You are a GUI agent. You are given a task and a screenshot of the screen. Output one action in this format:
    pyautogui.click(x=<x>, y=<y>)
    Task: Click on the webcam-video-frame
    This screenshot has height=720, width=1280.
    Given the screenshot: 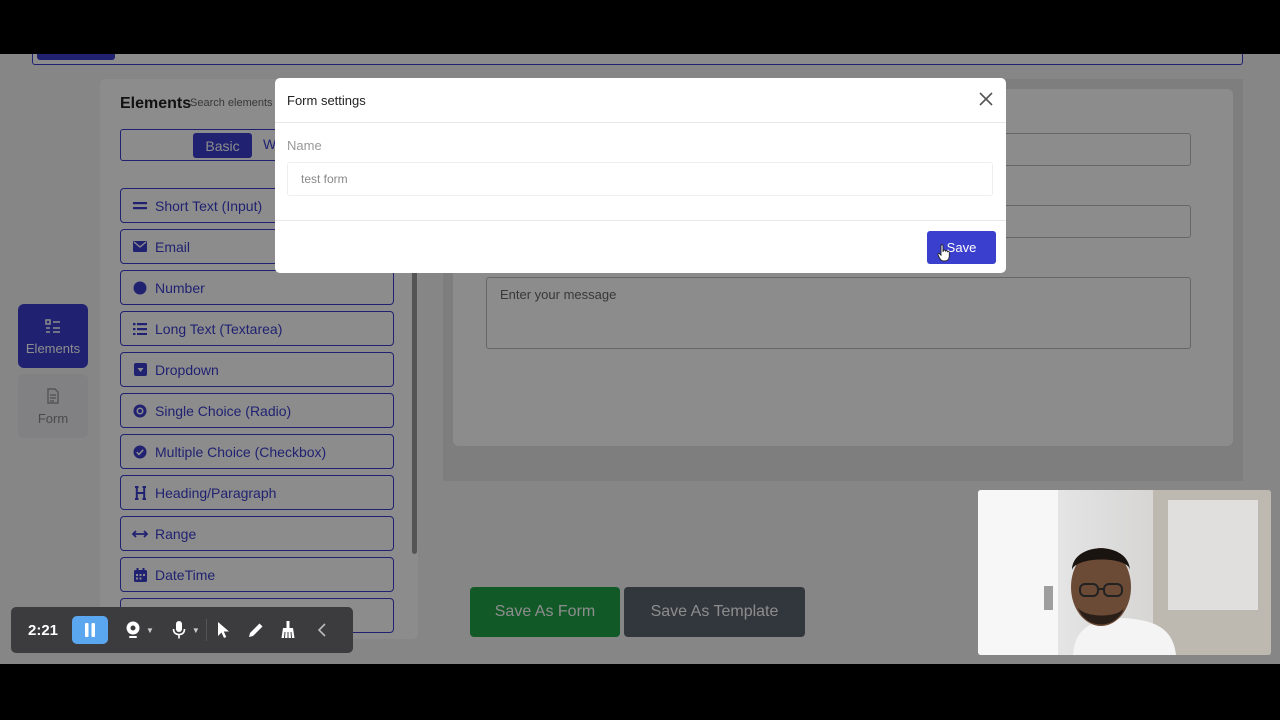 What is the action you would take?
    pyautogui.click(x=1124, y=572)
    